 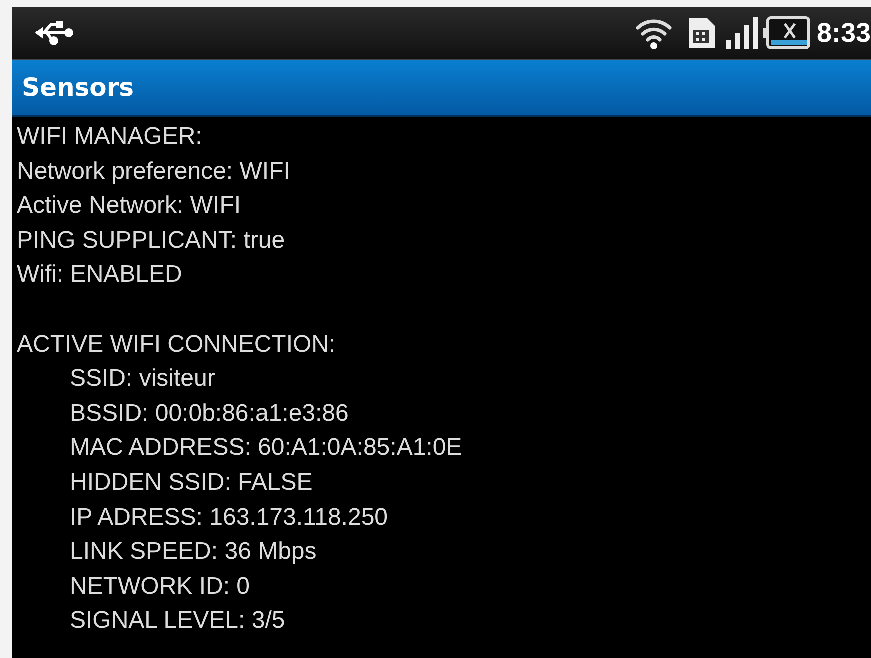 What do you see at coordinates (153, 171) in the screenshot?
I see `info-line: Network preference: WIFI` at bounding box center [153, 171].